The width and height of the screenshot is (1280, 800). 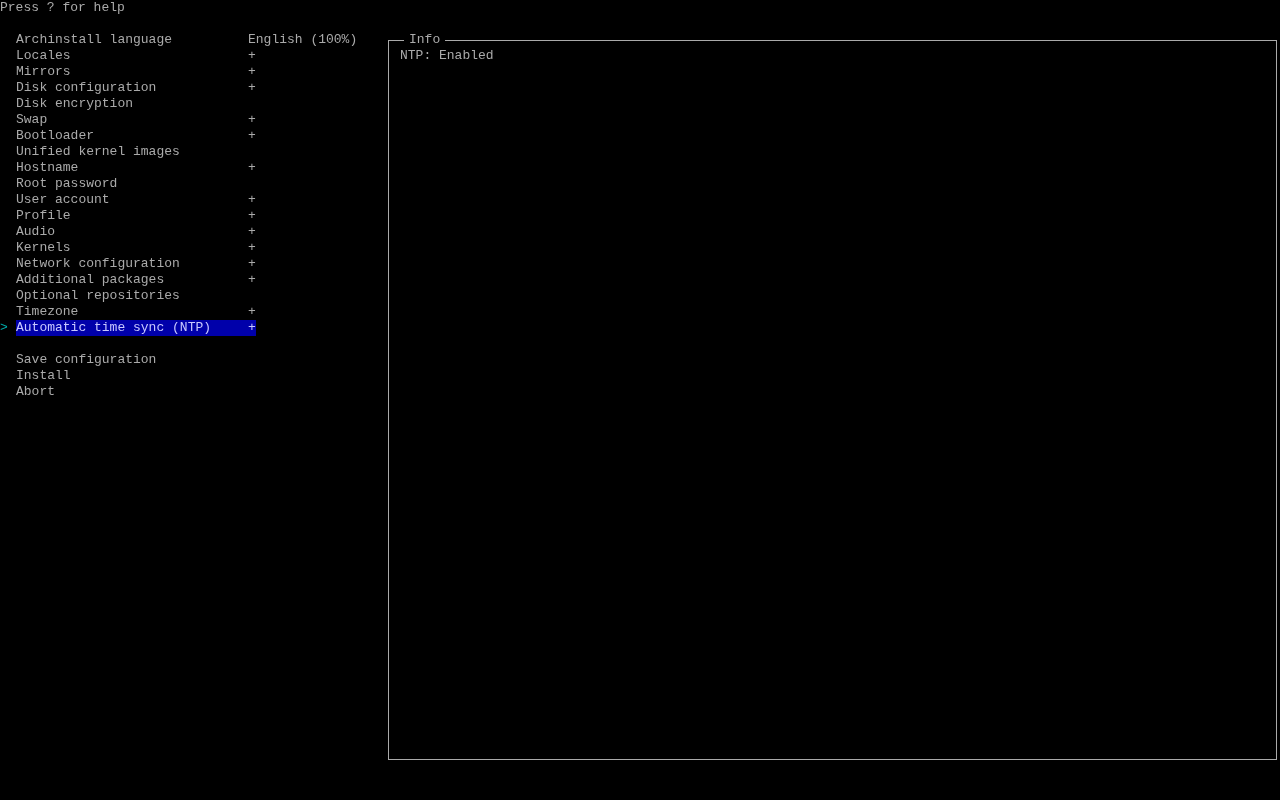 What do you see at coordinates (35, 392) in the screenshot?
I see `menu-item: Abort` at bounding box center [35, 392].